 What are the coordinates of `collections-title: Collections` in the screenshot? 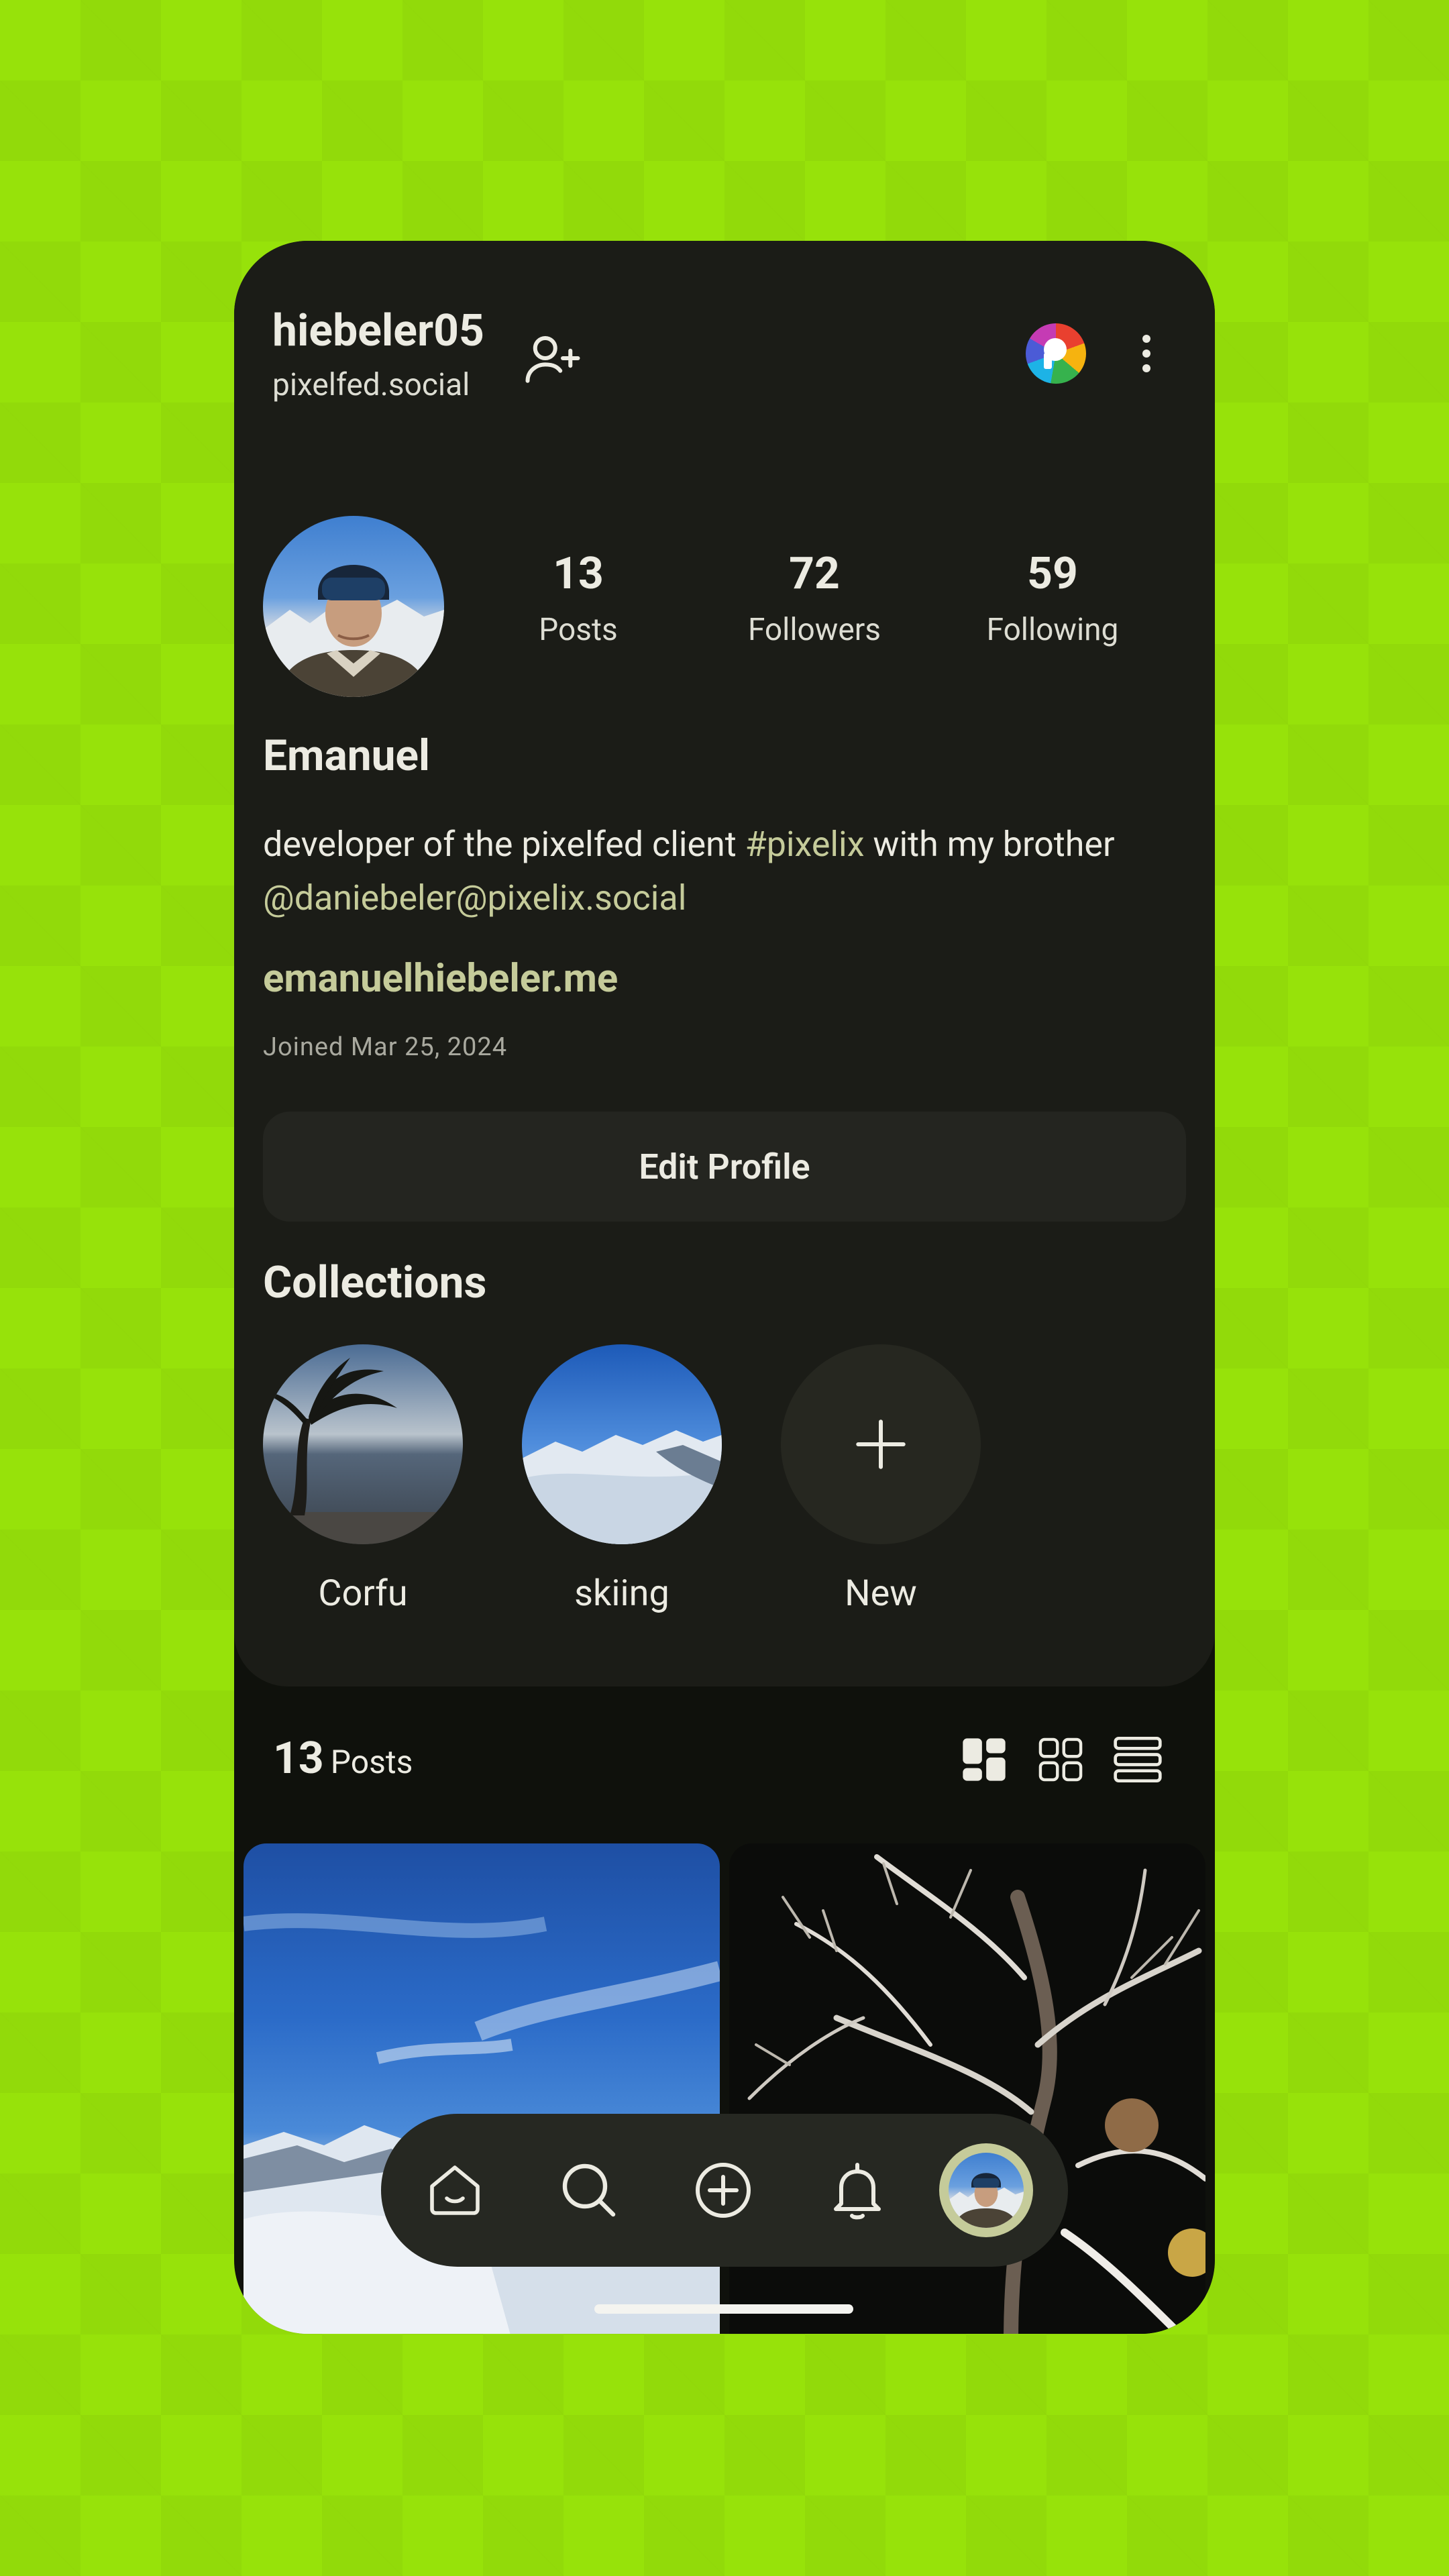 It's located at (375, 1283).